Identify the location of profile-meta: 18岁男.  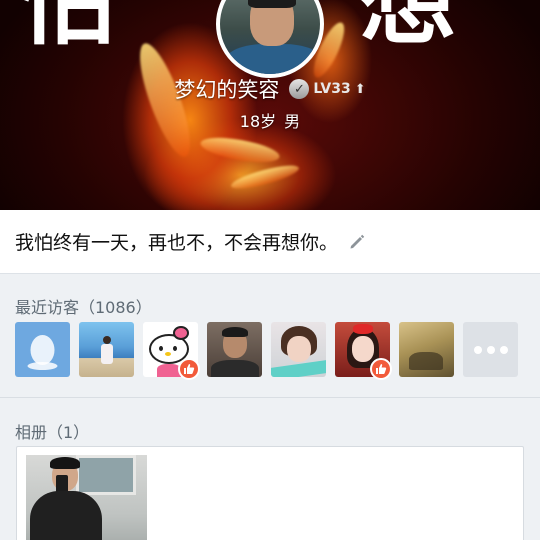
(270, 120).